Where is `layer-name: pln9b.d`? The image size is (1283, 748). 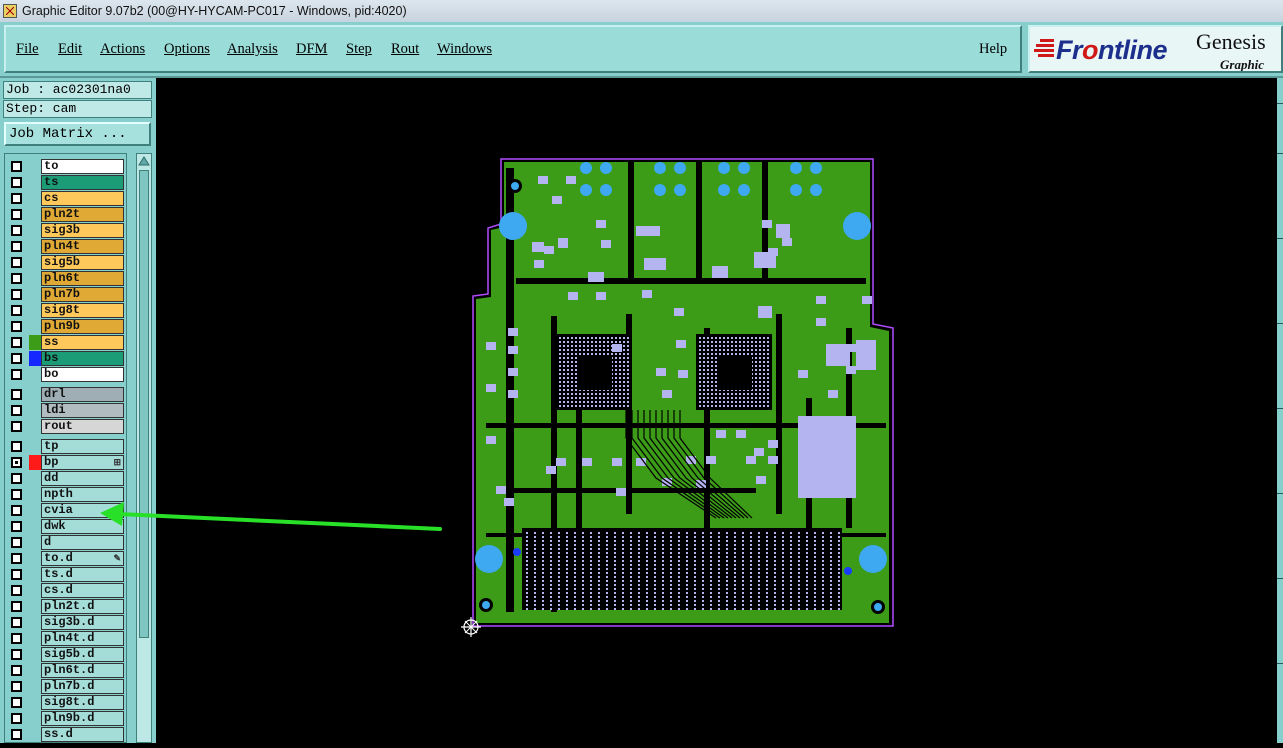 layer-name: pln9b.d is located at coordinates (82, 718).